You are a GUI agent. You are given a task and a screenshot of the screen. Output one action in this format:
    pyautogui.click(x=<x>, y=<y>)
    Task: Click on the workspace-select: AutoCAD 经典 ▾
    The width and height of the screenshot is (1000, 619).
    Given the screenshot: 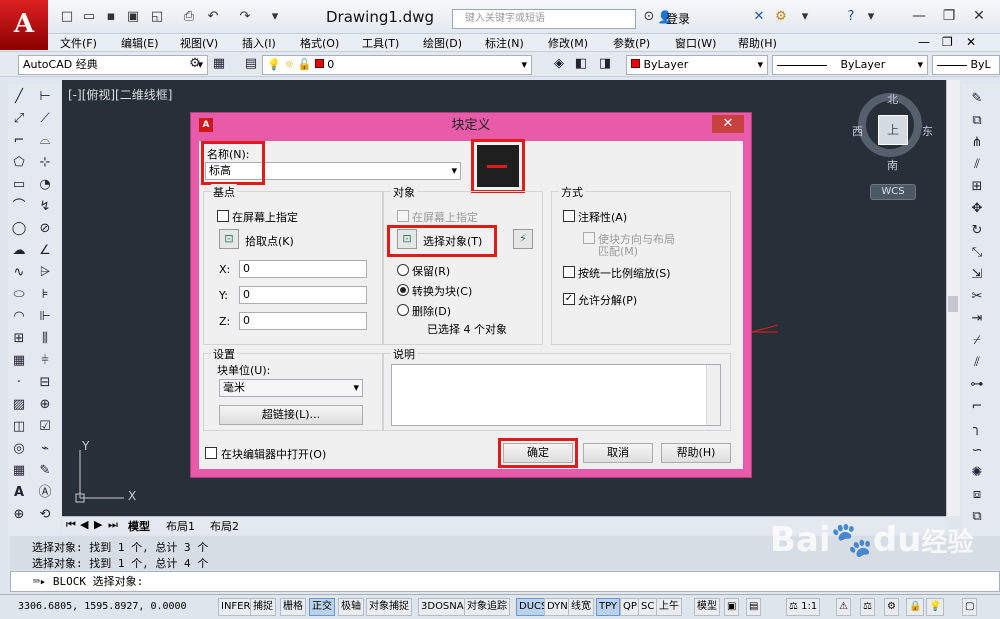 What is the action you would take?
    pyautogui.click(x=113, y=65)
    